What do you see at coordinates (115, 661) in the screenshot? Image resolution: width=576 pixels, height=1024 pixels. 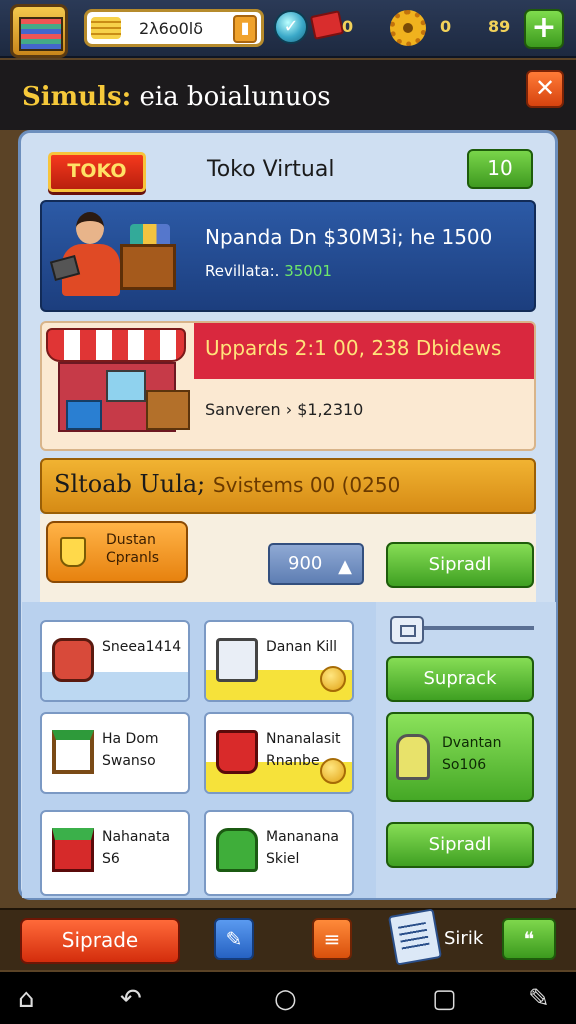 I see `item-tile: Sneea1414` at bounding box center [115, 661].